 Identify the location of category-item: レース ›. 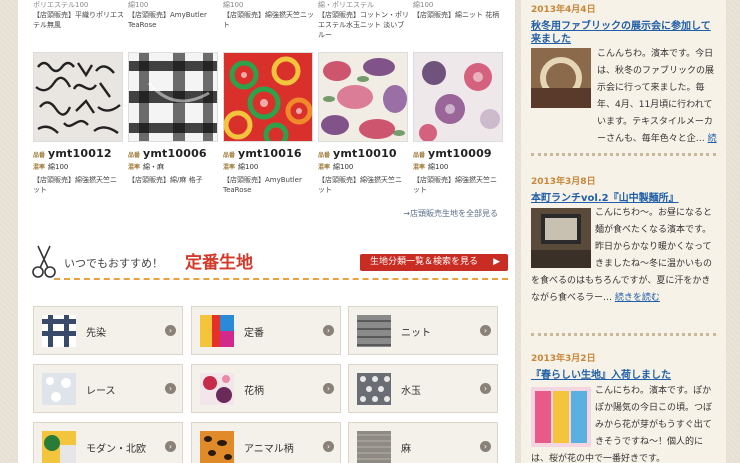
(108, 388).